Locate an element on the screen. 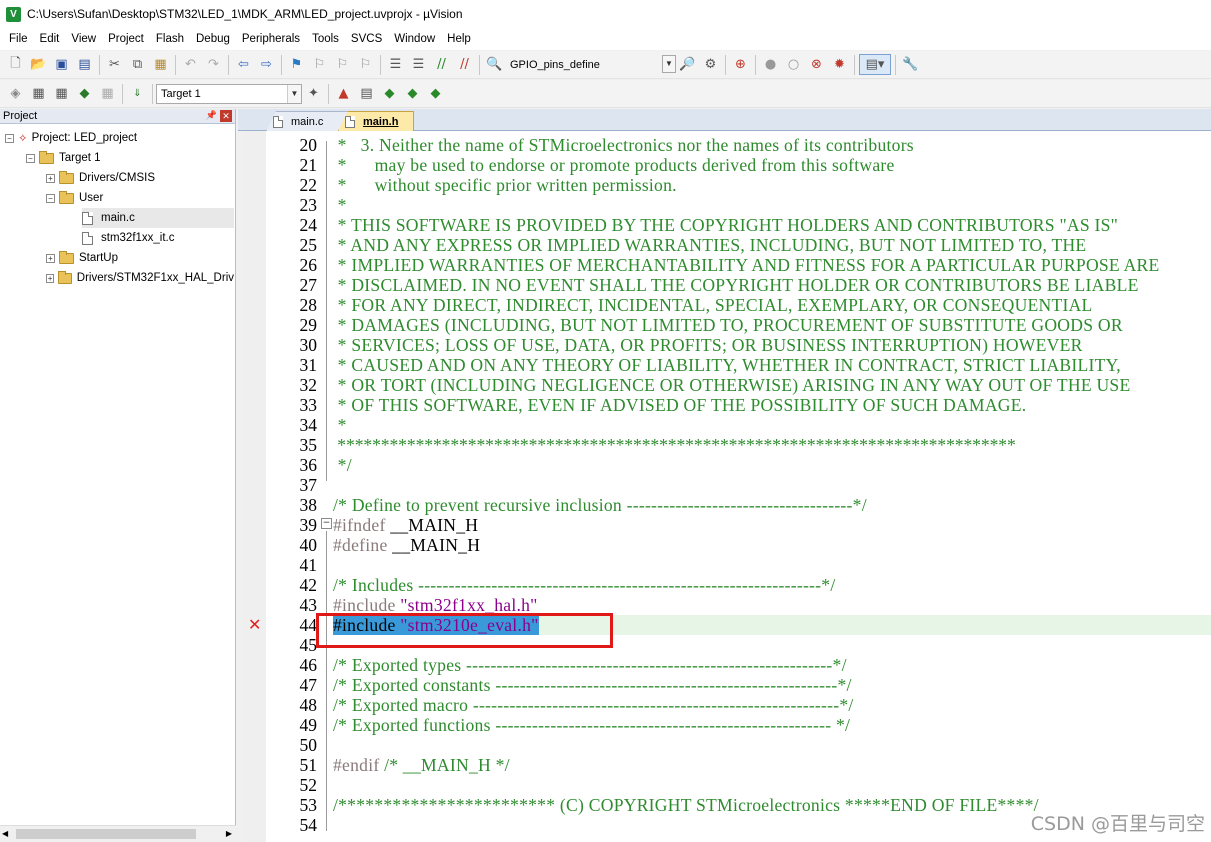 This screenshot has height=842, width=1211. build-icon: ▦ is located at coordinates (38, 93).